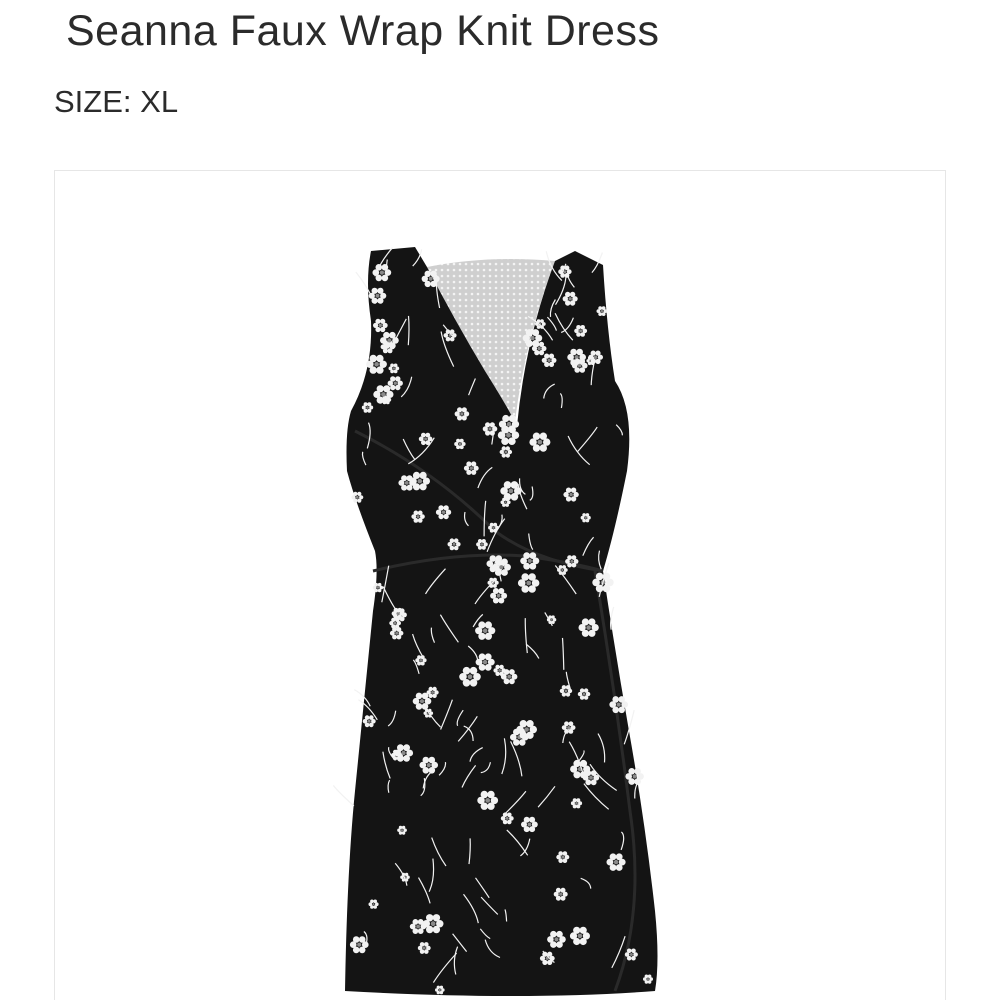 This screenshot has height=1000, width=1000. Describe the element at coordinates (159, 101) in the screenshot. I see `size-value: XL` at that location.